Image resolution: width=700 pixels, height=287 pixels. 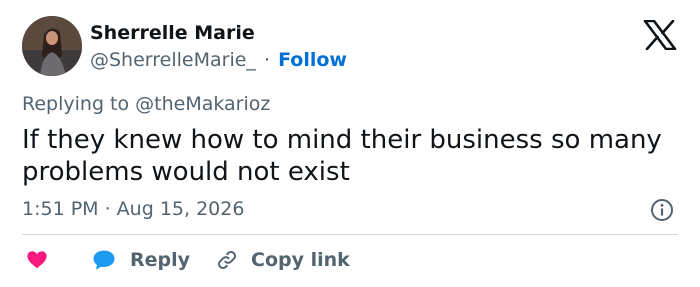 I want to click on speech-bubble-icon, so click(x=104, y=260).